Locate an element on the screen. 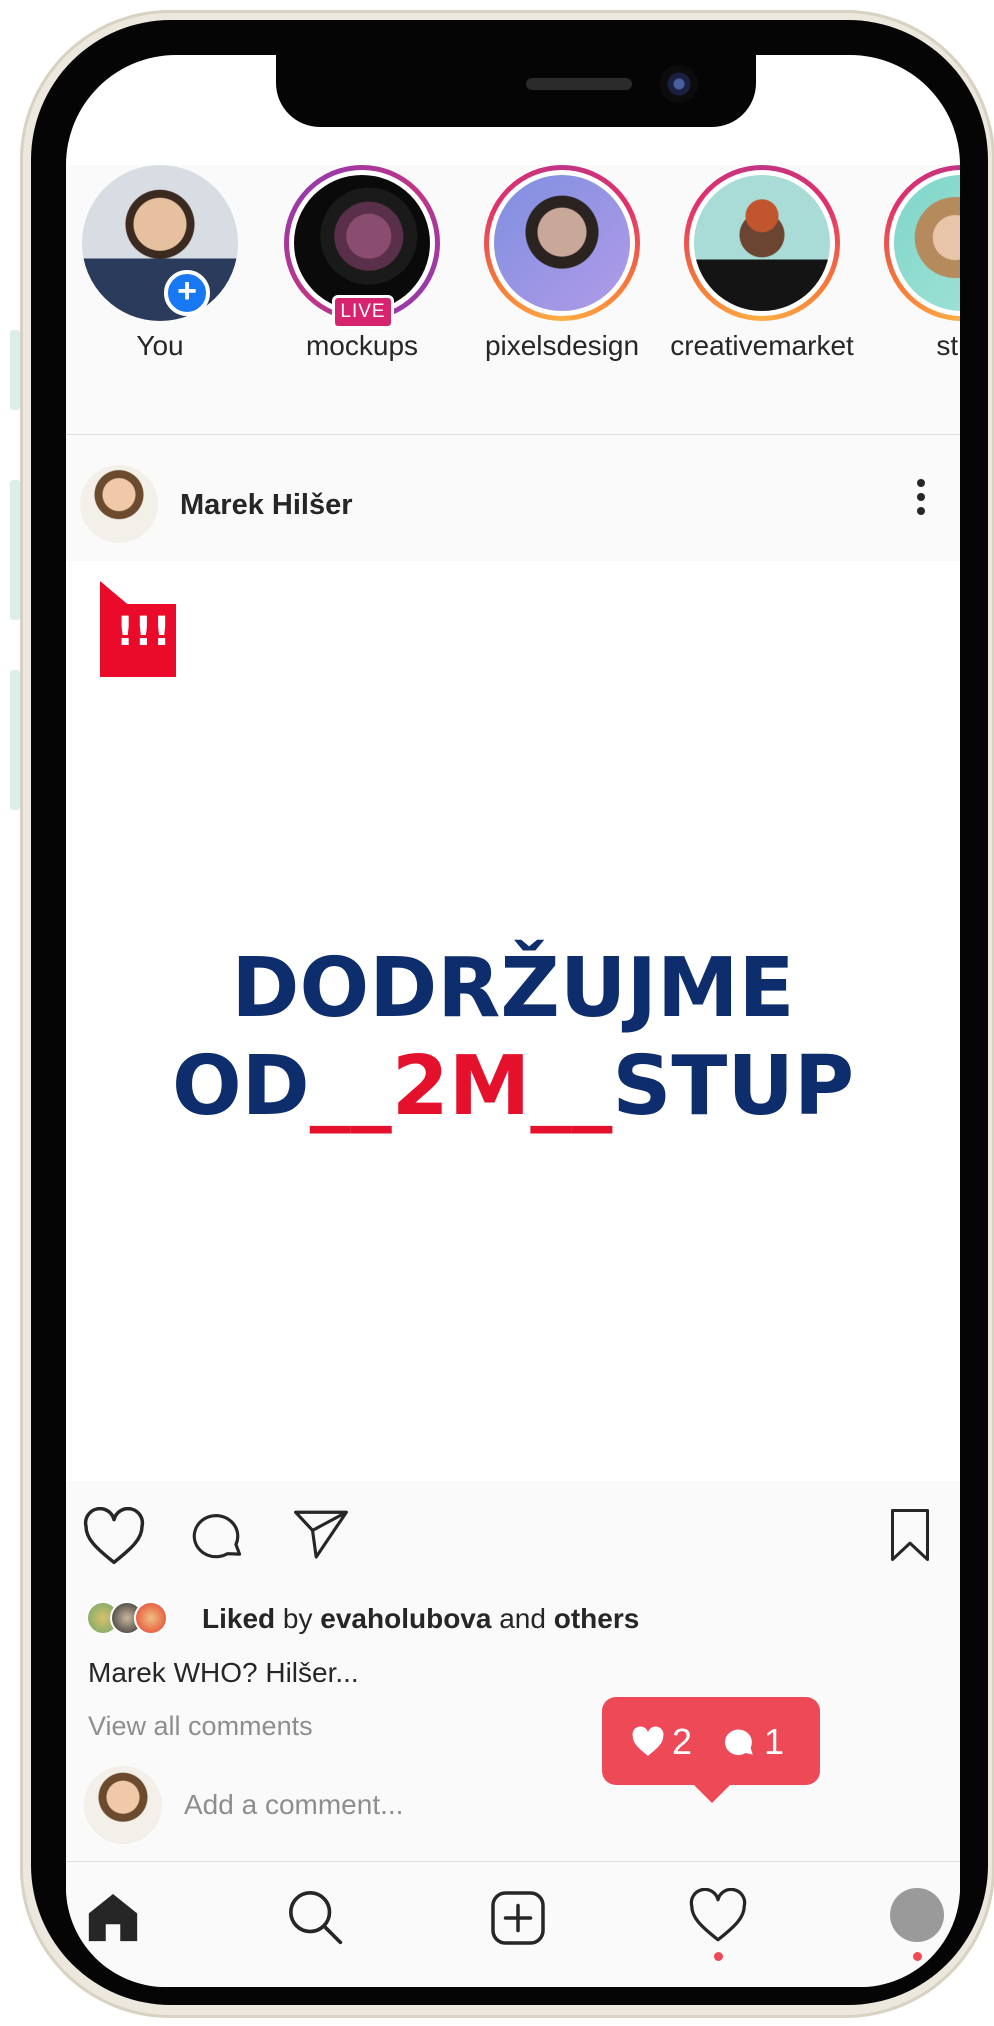 This screenshot has height=2026, width=994. slogan-line-2: OD__2M__STUP is located at coordinates (513, 1086).